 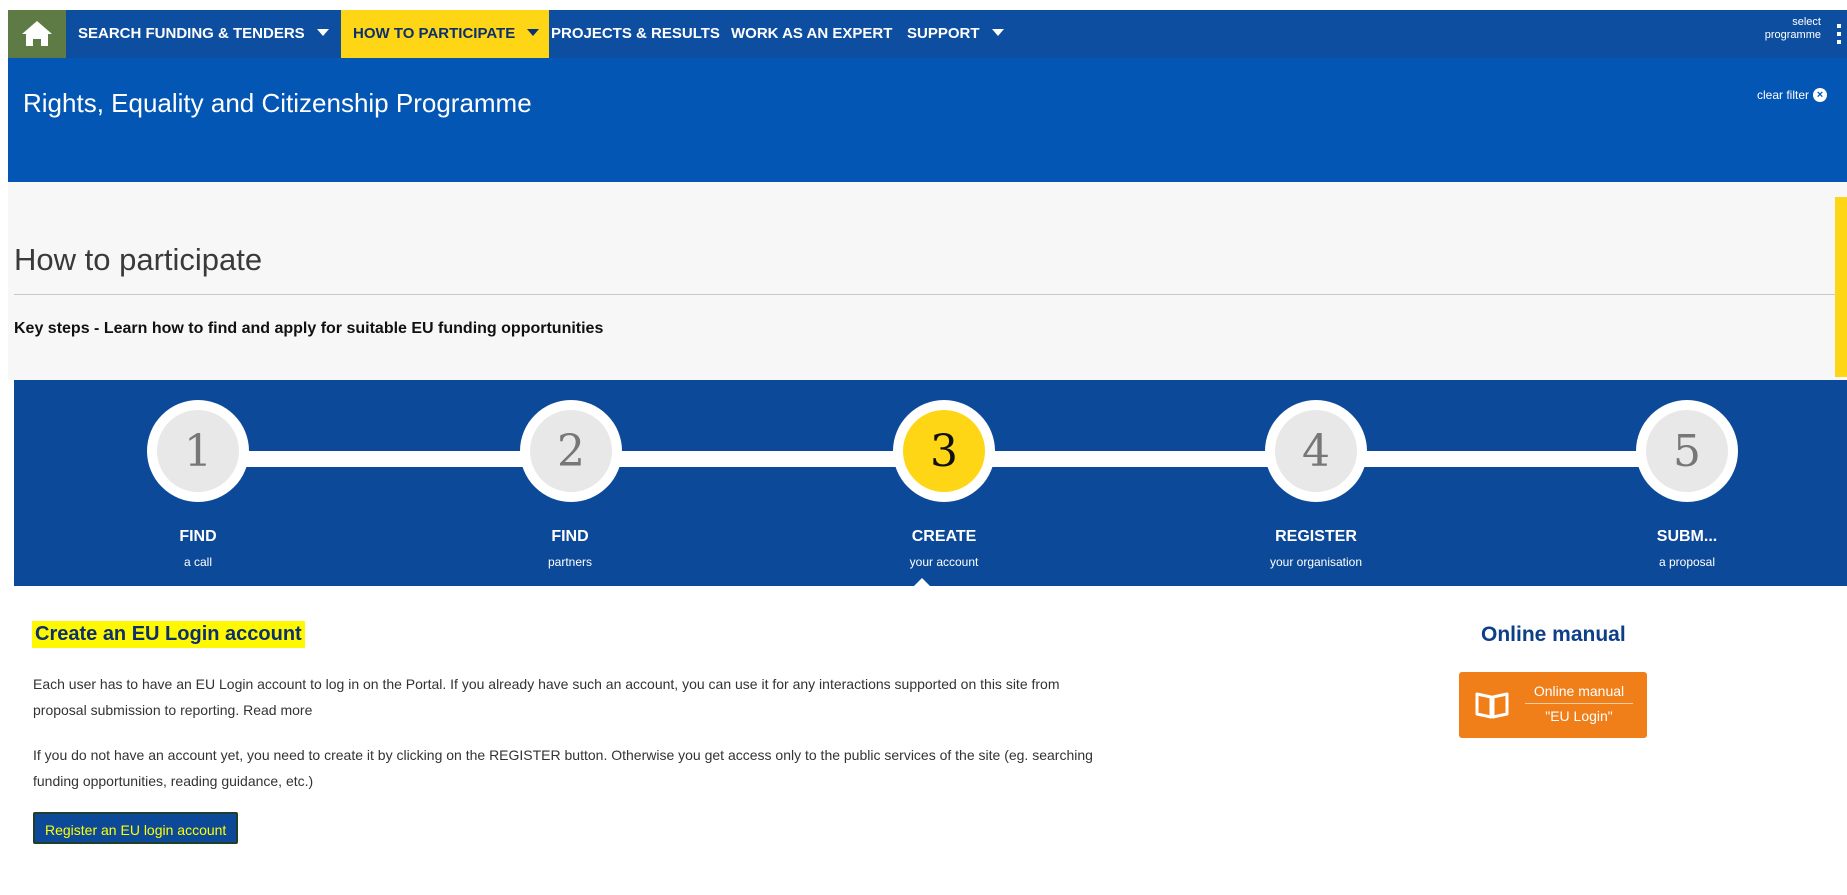 What do you see at coordinates (138, 259) in the screenshot?
I see `page-title: How to participate` at bounding box center [138, 259].